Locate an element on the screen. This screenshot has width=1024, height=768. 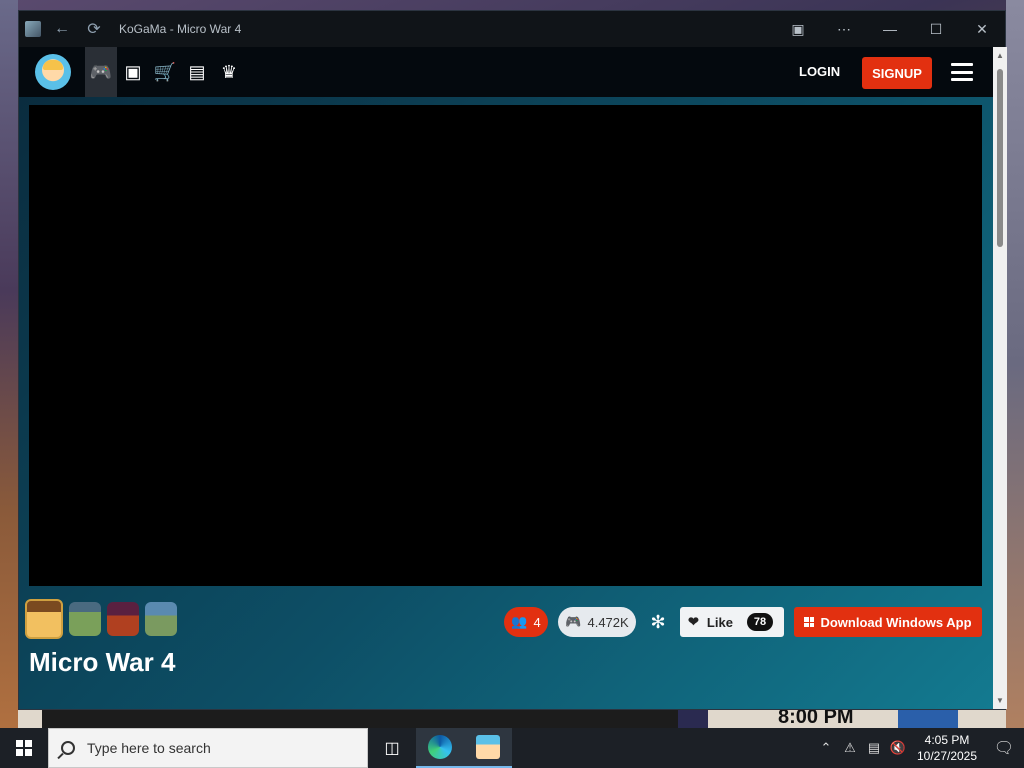
app-available-icon: ▣ is located at coordinates (798, 29).